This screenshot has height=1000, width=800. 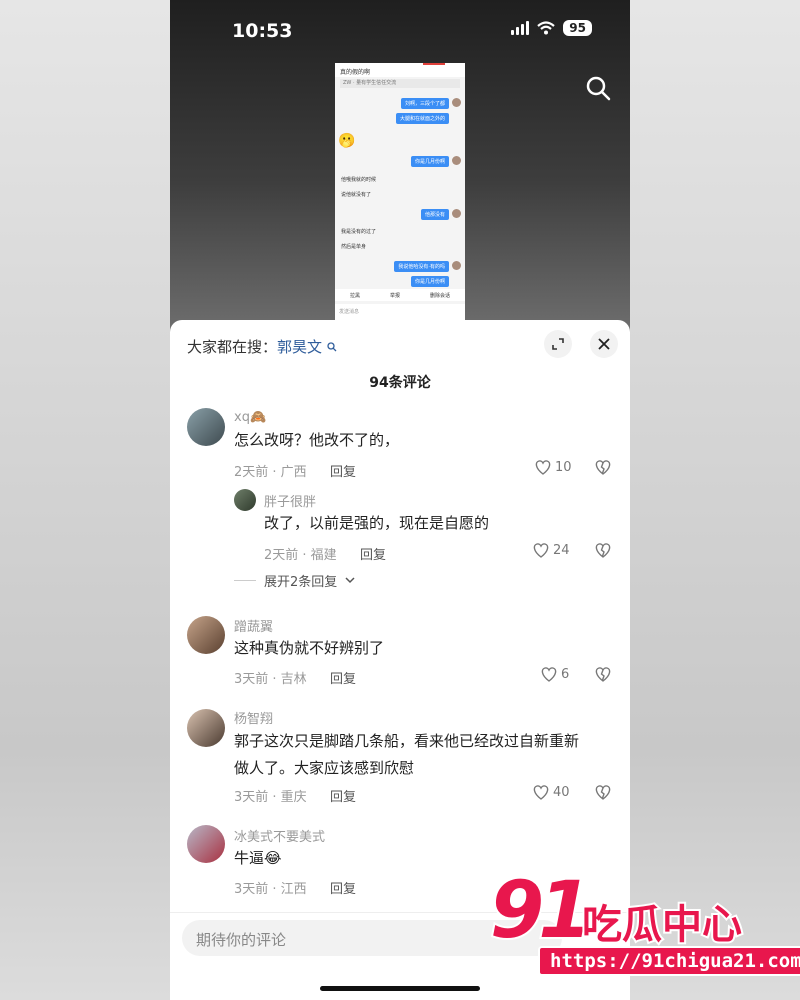 What do you see at coordinates (662, 925) in the screenshot?
I see `watermark-brand: 吃瓜中心` at bounding box center [662, 925].